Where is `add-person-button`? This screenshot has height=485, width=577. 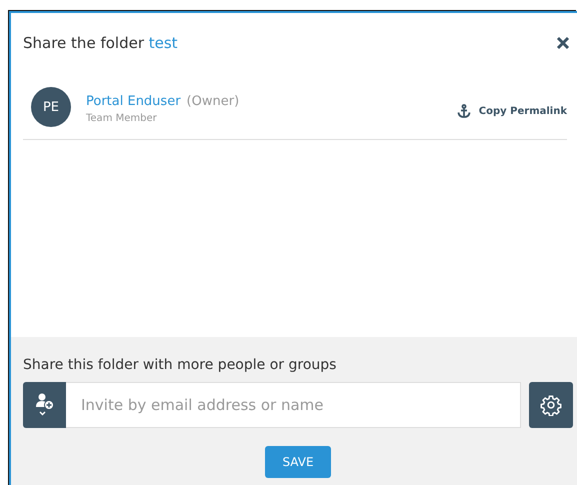 add-person-button is located at coordinates (44, 405).